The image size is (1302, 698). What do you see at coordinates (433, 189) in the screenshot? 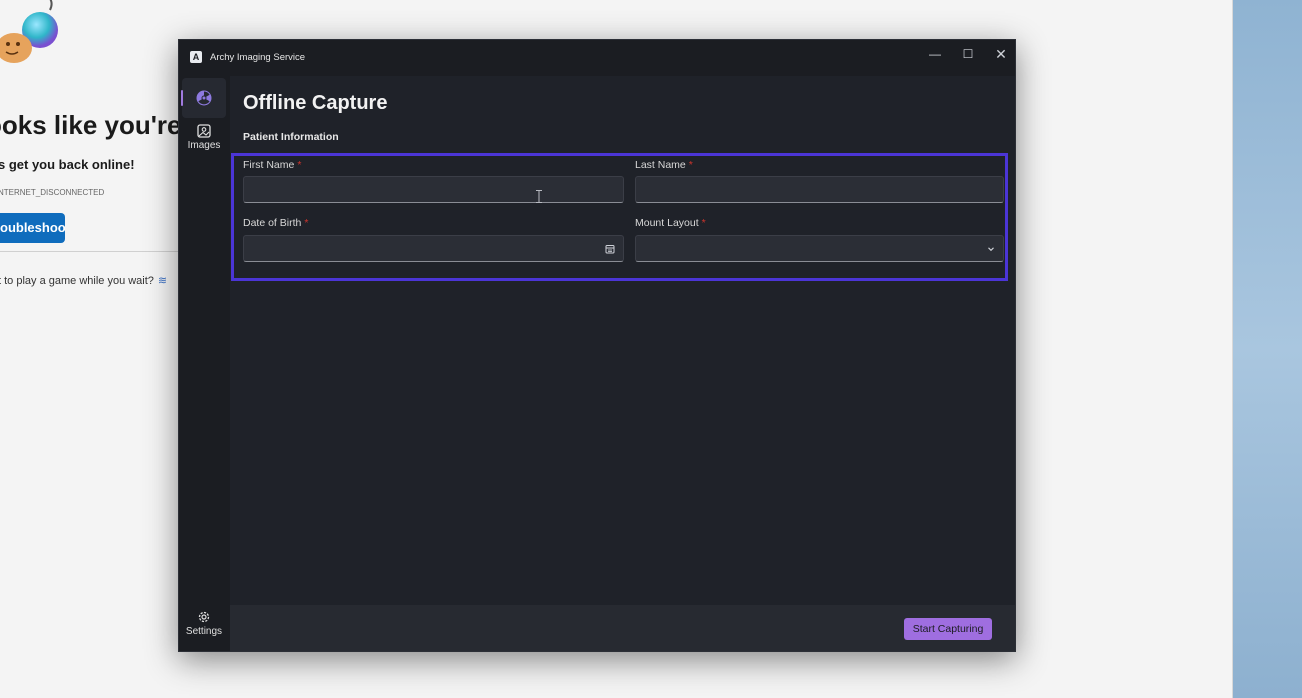
I see `first-name-field` at bounding box center [433, 189].